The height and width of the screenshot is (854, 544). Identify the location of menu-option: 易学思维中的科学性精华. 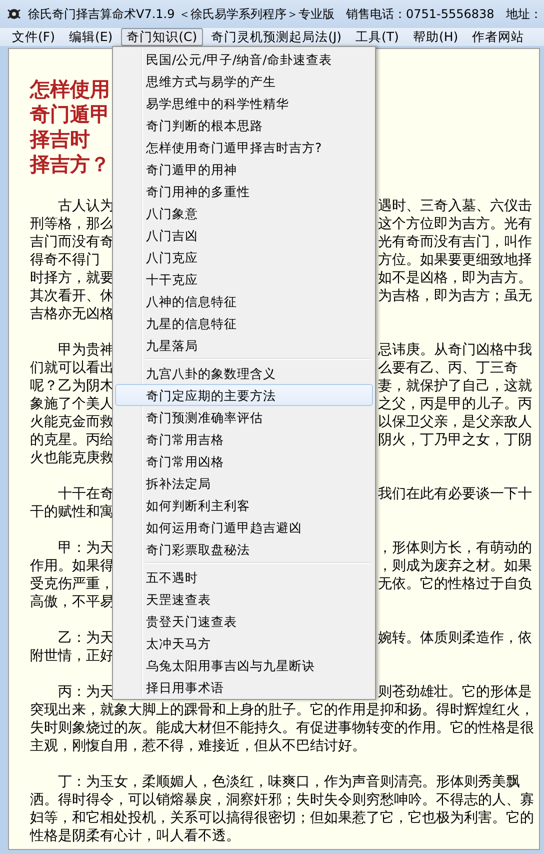
(244, 103).